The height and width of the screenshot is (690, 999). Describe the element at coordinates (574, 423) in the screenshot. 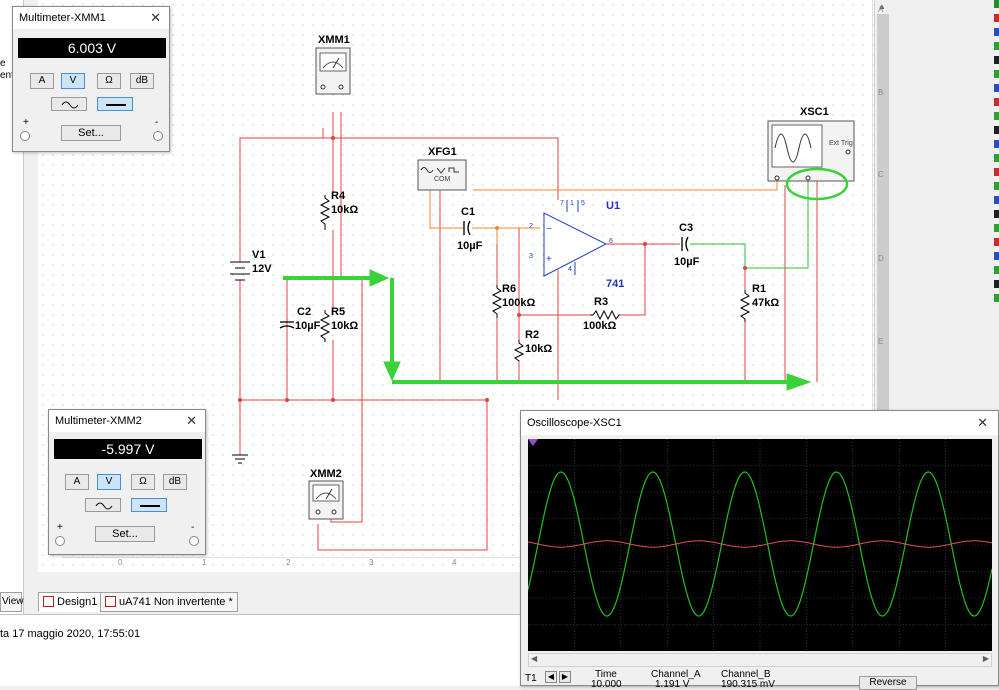

I see `window-title: Oscilloscope-XSC1` at that location.